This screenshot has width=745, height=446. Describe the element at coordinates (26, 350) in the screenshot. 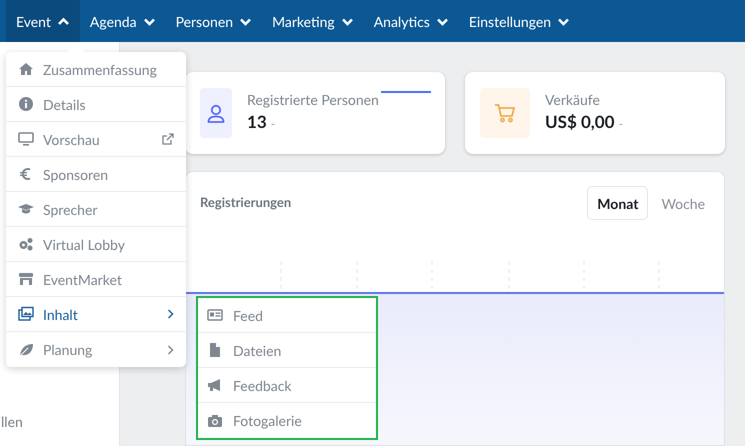

I see `leaf-icon` at that location.